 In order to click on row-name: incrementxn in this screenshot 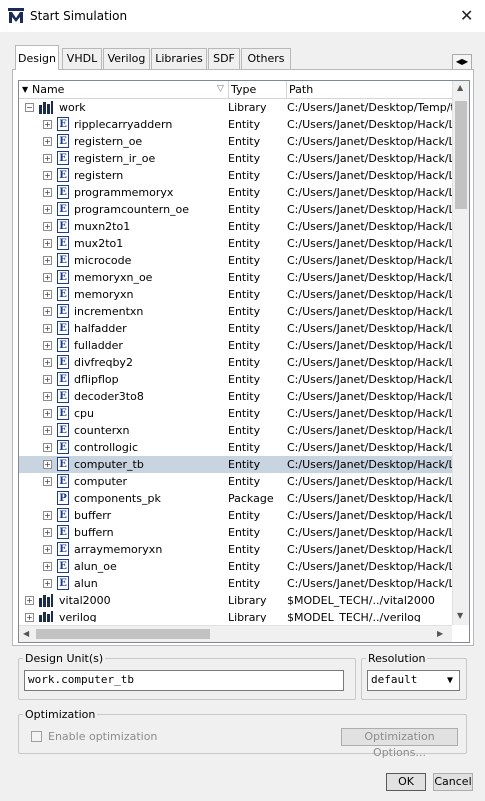, I will do `click(109, 311)`.